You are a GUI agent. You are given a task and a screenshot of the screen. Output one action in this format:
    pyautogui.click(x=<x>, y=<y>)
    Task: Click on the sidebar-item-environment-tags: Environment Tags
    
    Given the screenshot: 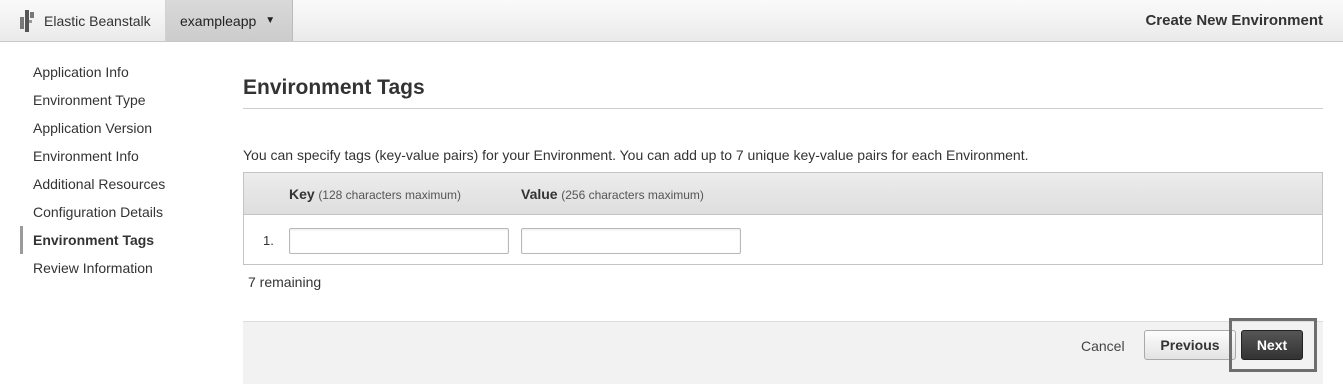 What is the action you would take?
    pyautogui.click(x=120, y=240)
    